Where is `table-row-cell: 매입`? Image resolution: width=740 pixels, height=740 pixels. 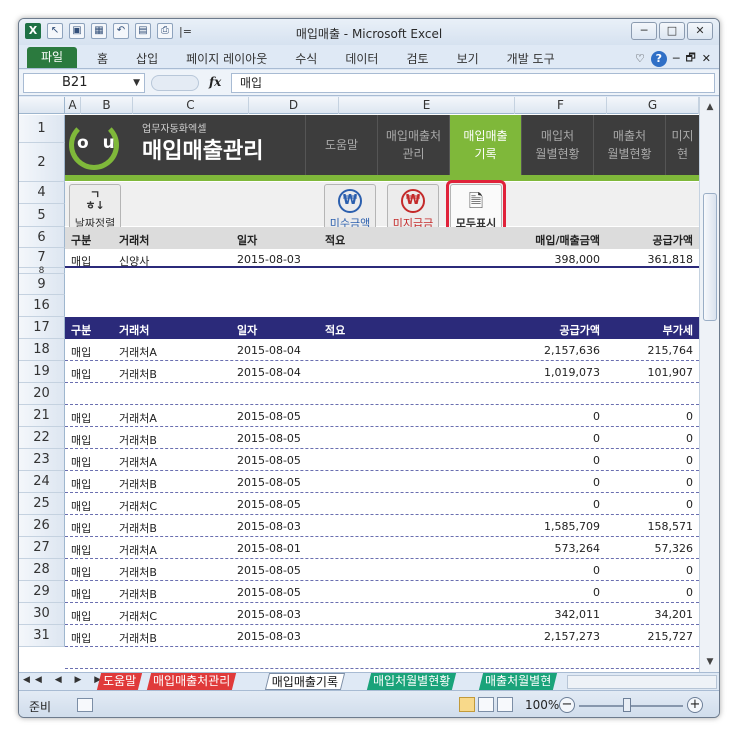
table-row-cell: 매입 is located at coordinates (81, 462).